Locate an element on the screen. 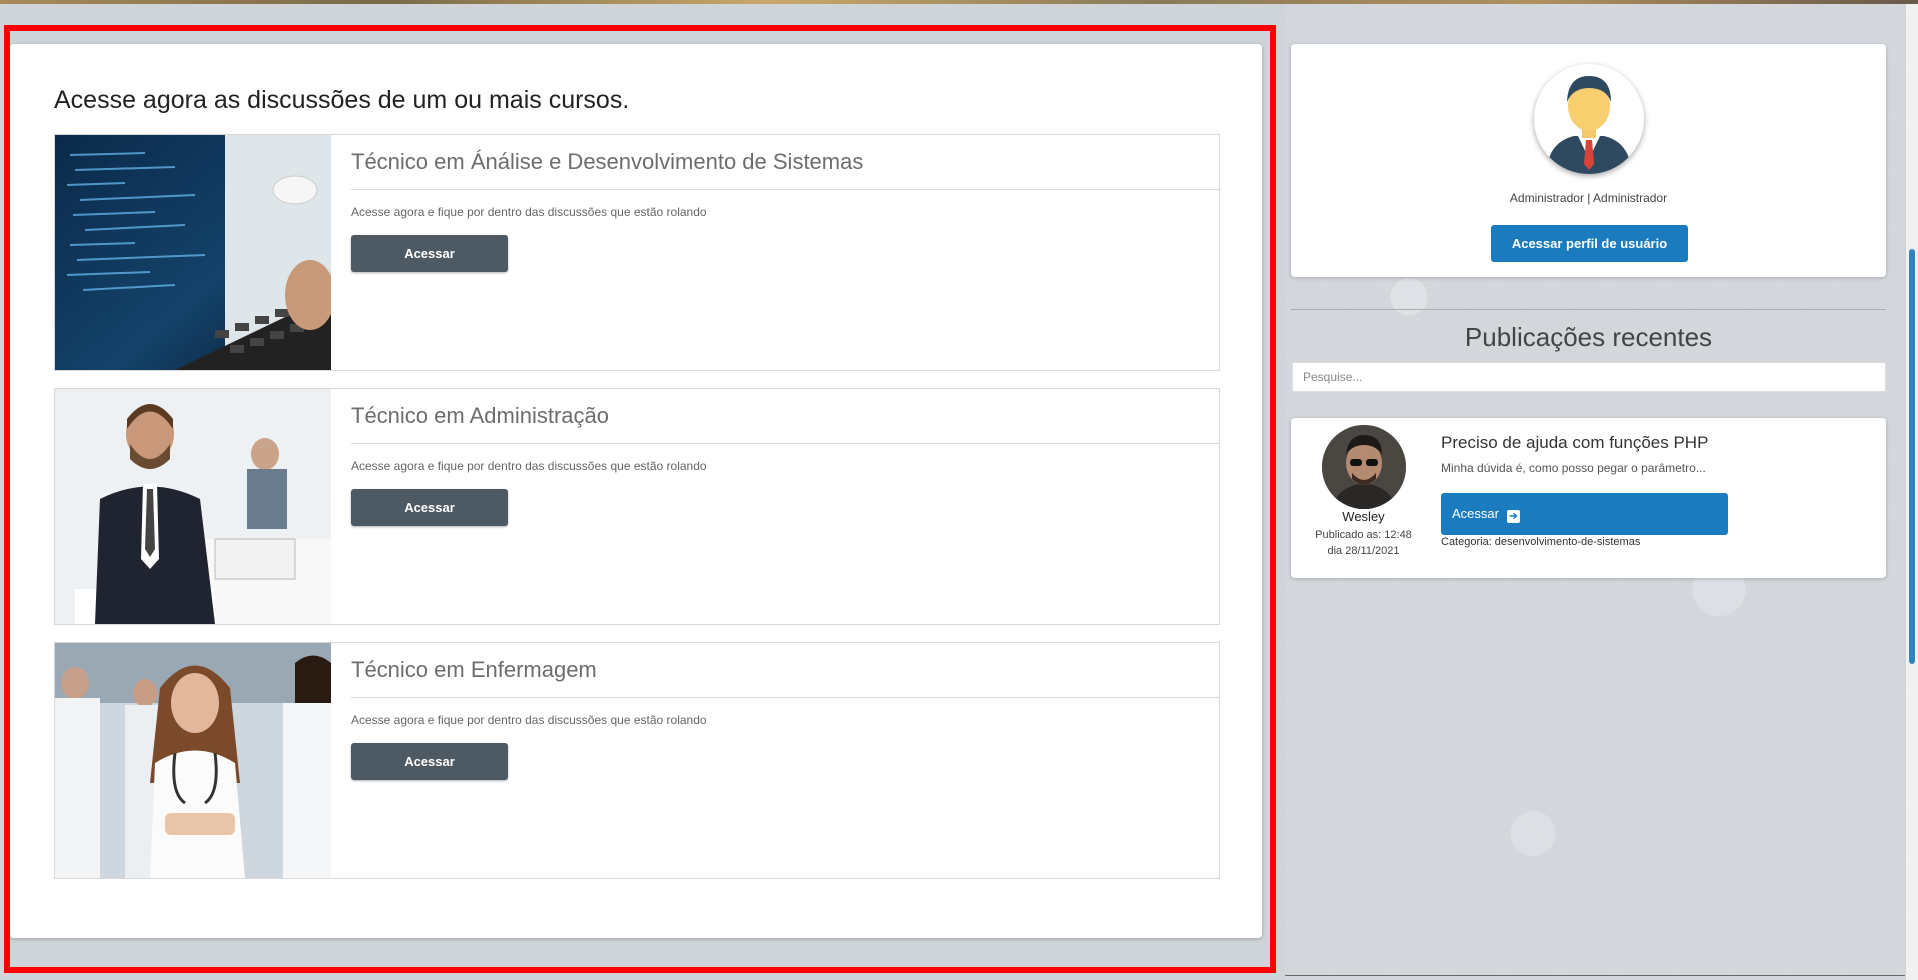 The height and width of the screenshot is (980, 1918). scrollbar-thumb is located at coordinates (1912, 456).